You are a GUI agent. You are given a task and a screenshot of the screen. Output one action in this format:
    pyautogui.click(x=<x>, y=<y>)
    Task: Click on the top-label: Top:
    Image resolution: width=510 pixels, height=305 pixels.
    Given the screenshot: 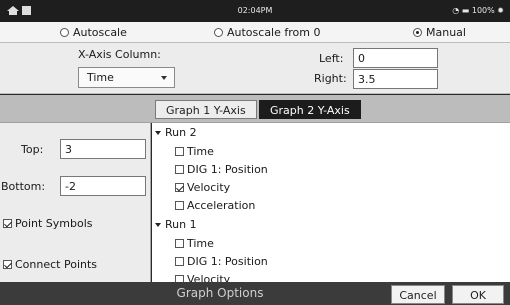 What is the action you would take?
    pyautogui.click(x=32, y=149)
    